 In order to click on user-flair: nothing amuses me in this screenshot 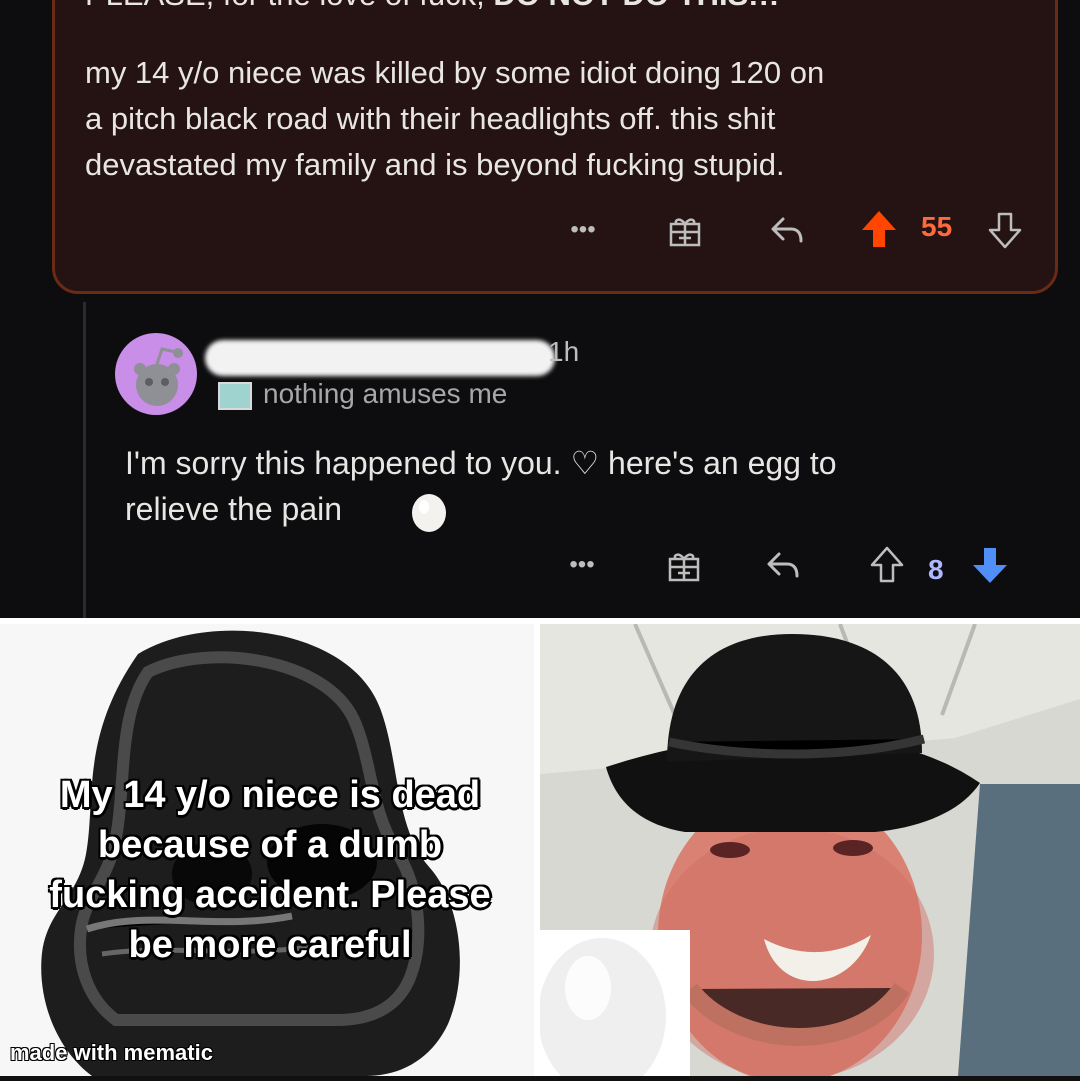, I will do `click(385, 393)`.